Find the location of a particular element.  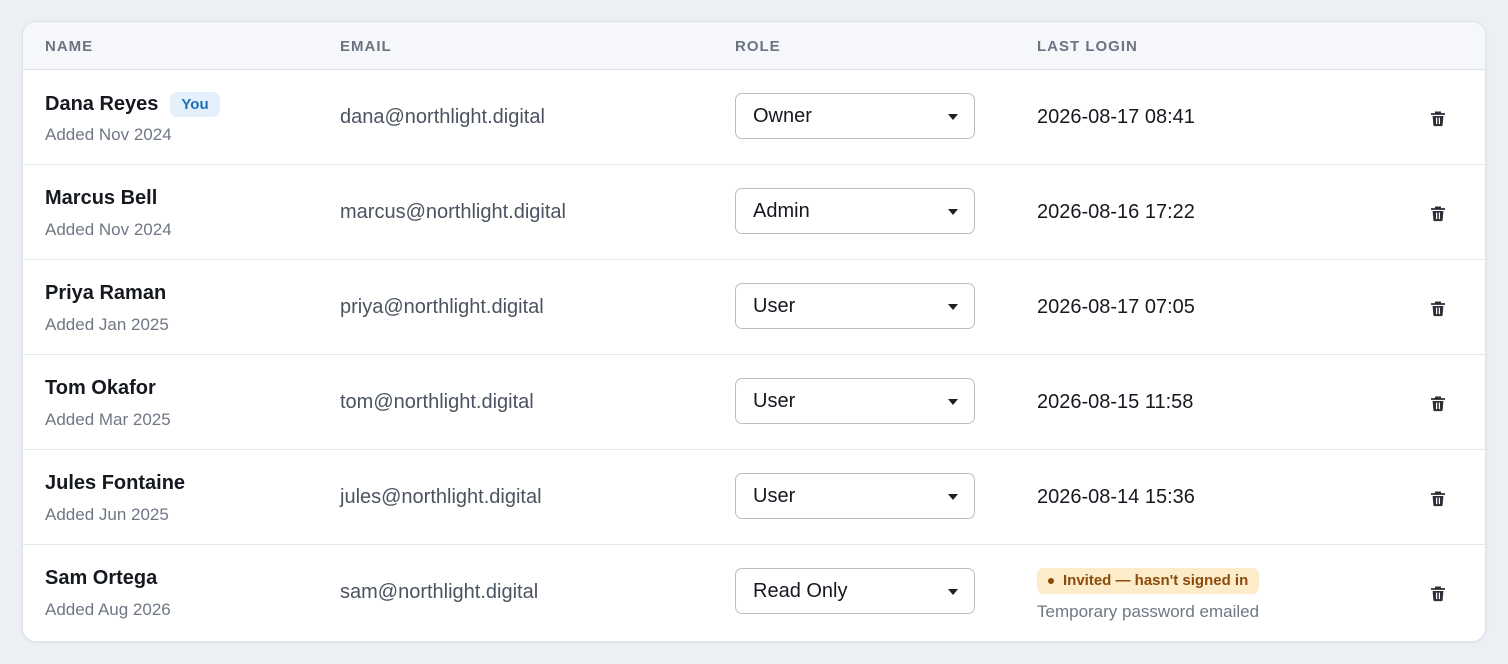

user-name: Tom Okafor is located at coordinates (100, 388).